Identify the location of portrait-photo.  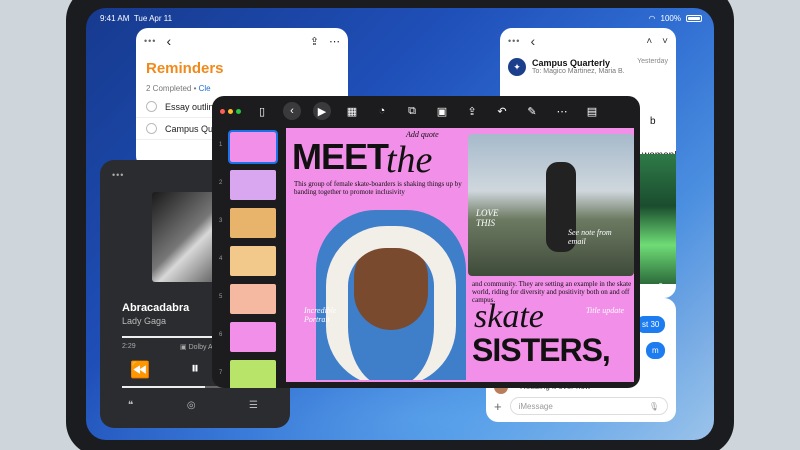
(391, 295).